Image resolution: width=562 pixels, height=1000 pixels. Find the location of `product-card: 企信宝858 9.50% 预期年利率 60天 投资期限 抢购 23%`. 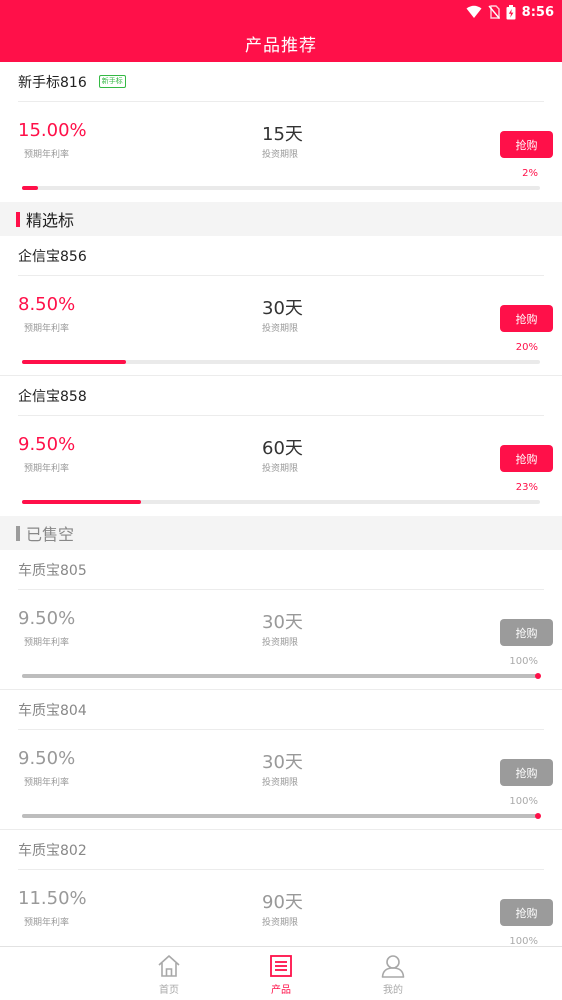

product-card: 企信宝858 9.50% 预期年利率 60天 投资期限 抢购 23% is located at coordinates (281, 446).